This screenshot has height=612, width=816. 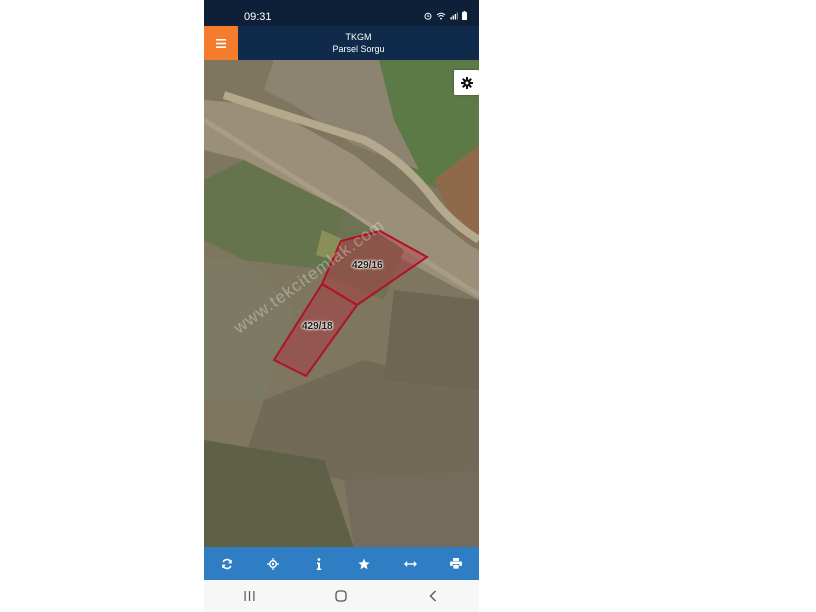 What do you see at coordinates (341, 563) in the screenshot?
I see `map-toolbar` at bounding box center [341, 563].